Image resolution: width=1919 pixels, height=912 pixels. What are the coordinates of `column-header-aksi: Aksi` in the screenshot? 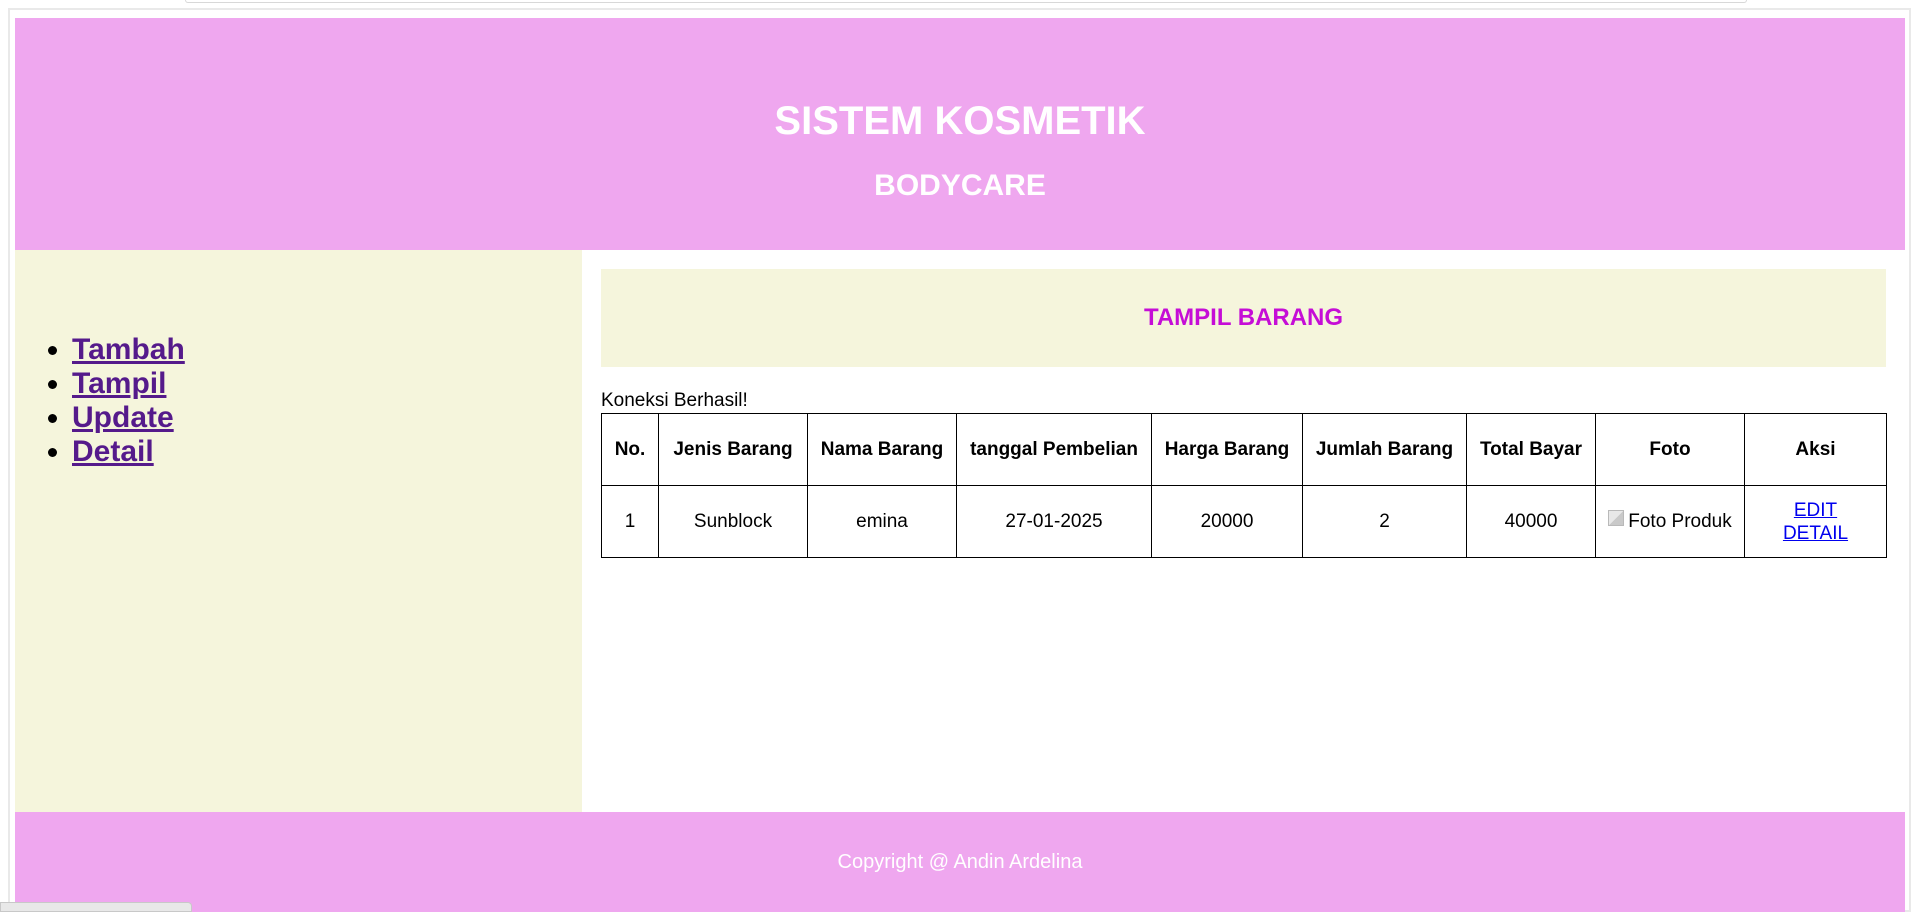 It's located at (1815, 449).